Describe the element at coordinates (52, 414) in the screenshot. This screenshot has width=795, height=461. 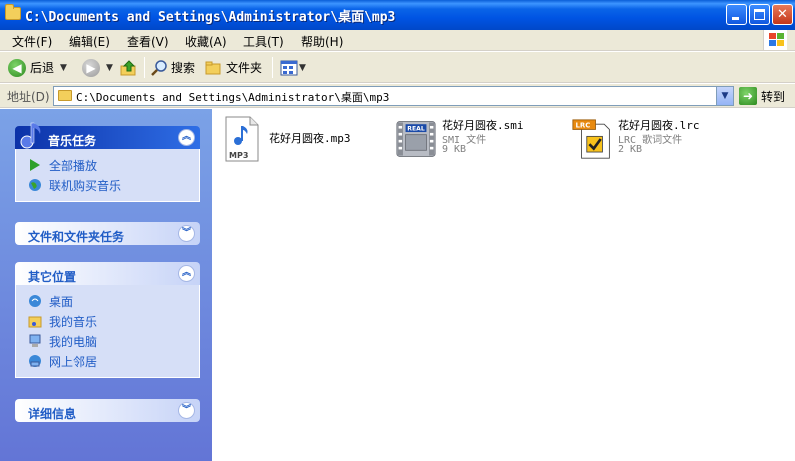
I see `details-title: 详细信息` at that location.